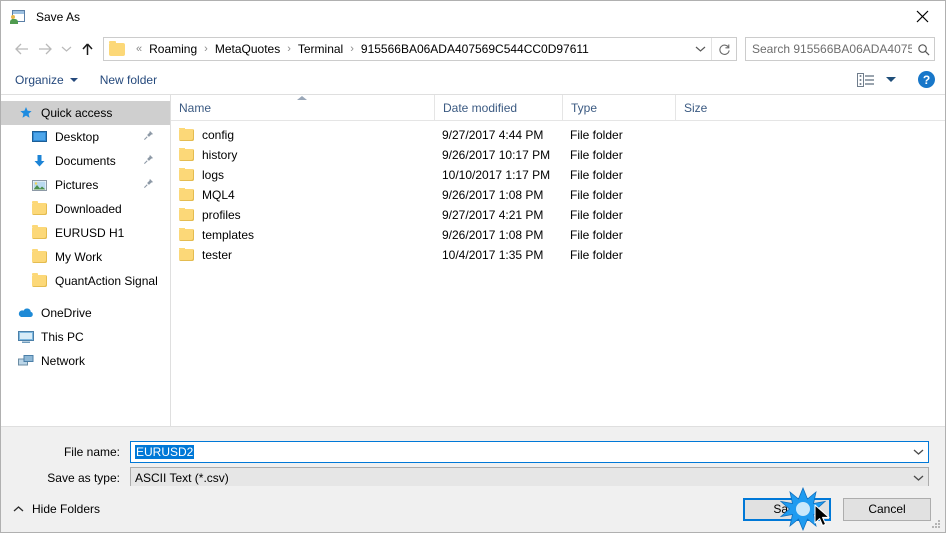 This screenshot has height=534, width=946. I want to click on view-dropdown-button, so click(891, 79).